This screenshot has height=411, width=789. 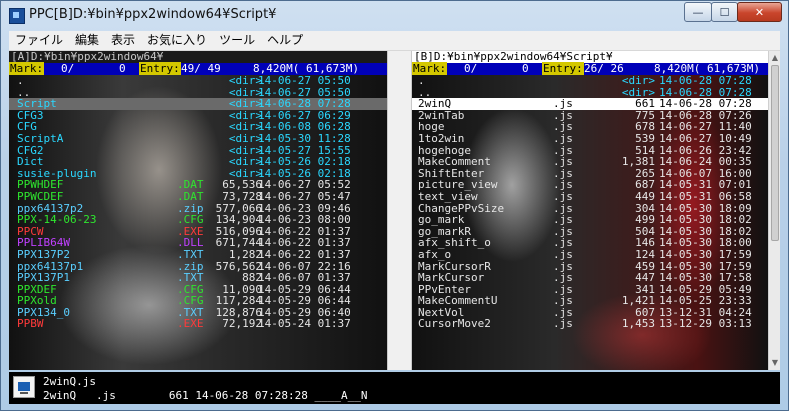 What do you see at coordinates (775, 363) in the screenshot?
I see `scroll-down-icon: ▼` at bounding box center [775, 363].